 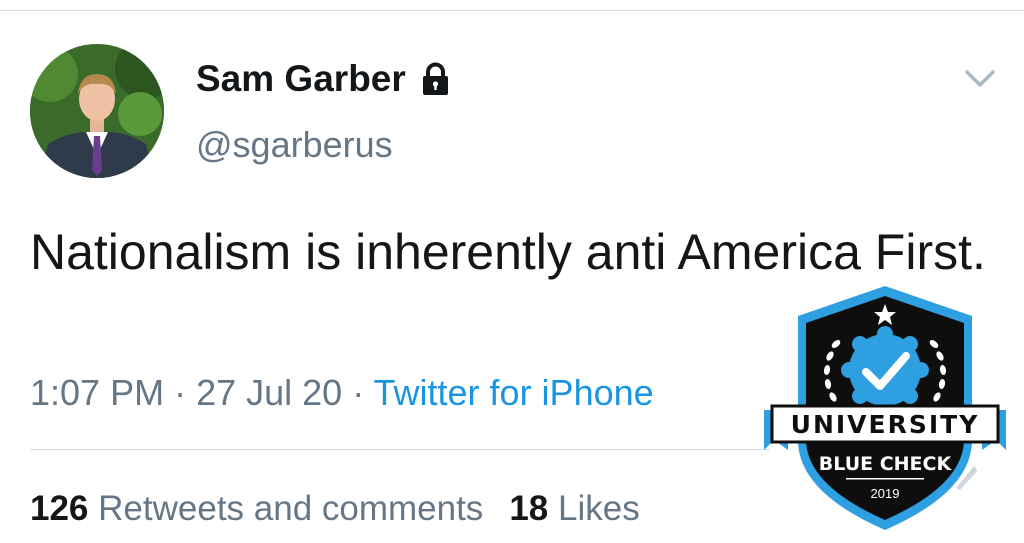 I want to click on retweets-stat: 126 Retweets and comments, so click(x=256, y=508).